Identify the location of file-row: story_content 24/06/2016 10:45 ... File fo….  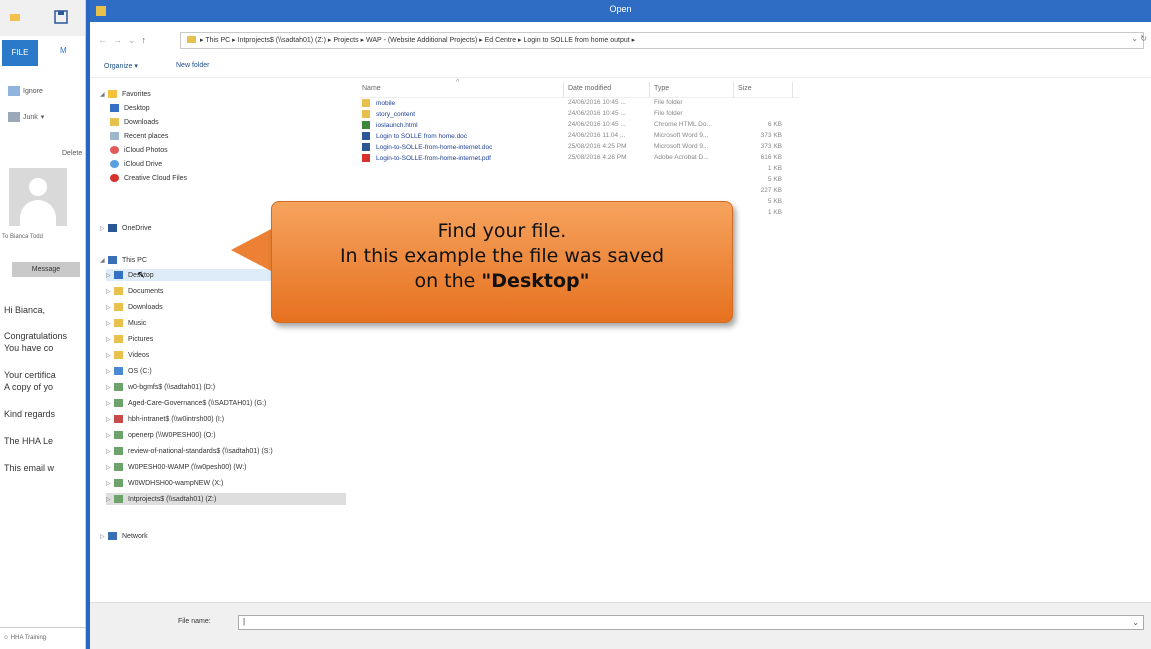
(580, 114).